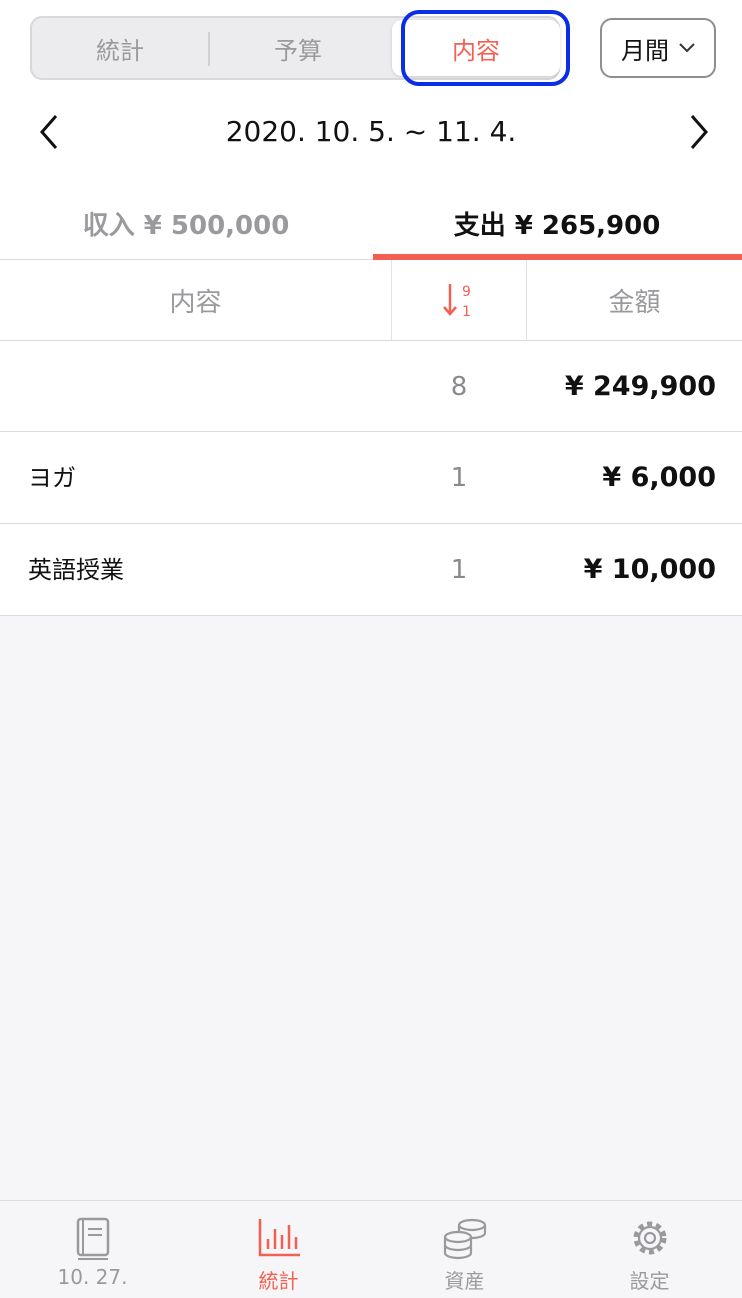  I want to click on period-dropdown: 月間, so click(658, 48).